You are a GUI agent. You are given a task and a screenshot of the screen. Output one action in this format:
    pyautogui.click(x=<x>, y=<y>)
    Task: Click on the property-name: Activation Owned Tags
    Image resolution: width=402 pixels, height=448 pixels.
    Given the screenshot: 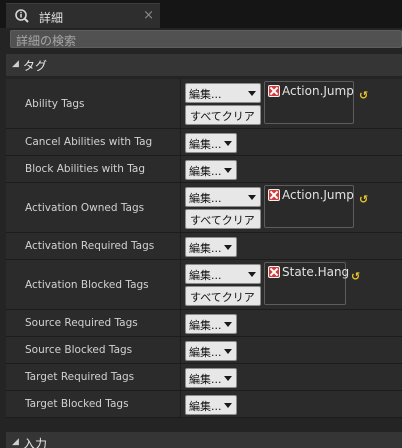 What is the action you would take?
    pyautogui.click(x=85, y=207)
    